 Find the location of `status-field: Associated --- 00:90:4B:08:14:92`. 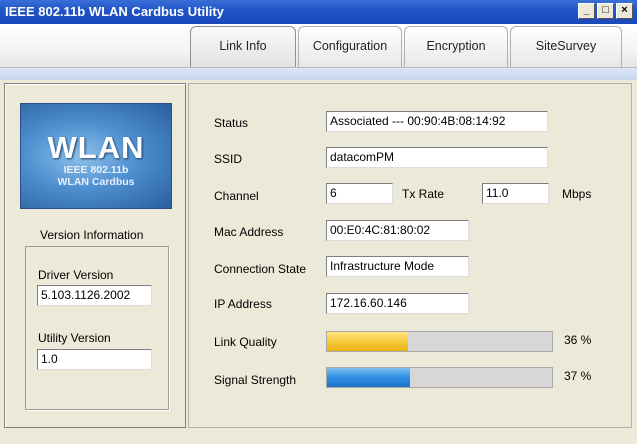

status-field: Associated --- 00:90:4B:08:14:92 is located at coordinates (437, 121).